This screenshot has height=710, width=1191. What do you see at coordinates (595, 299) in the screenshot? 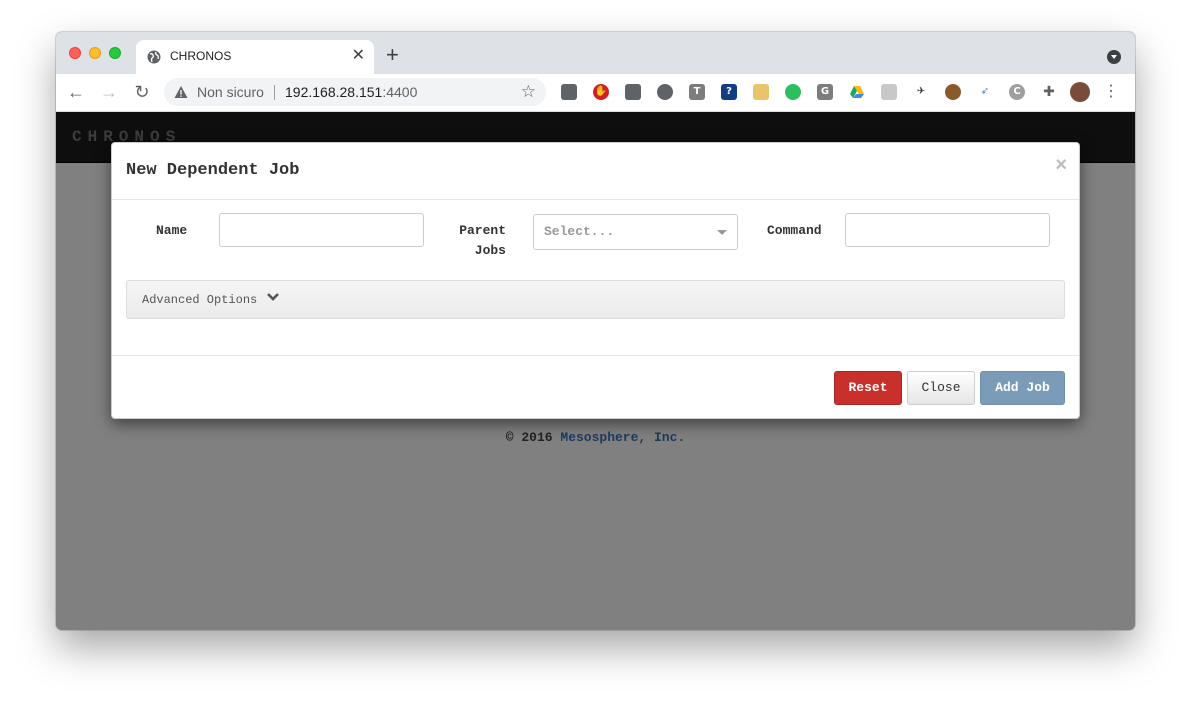
I see `advanced-options-toggle: Advanced Options` at bounding box center [595, 299].